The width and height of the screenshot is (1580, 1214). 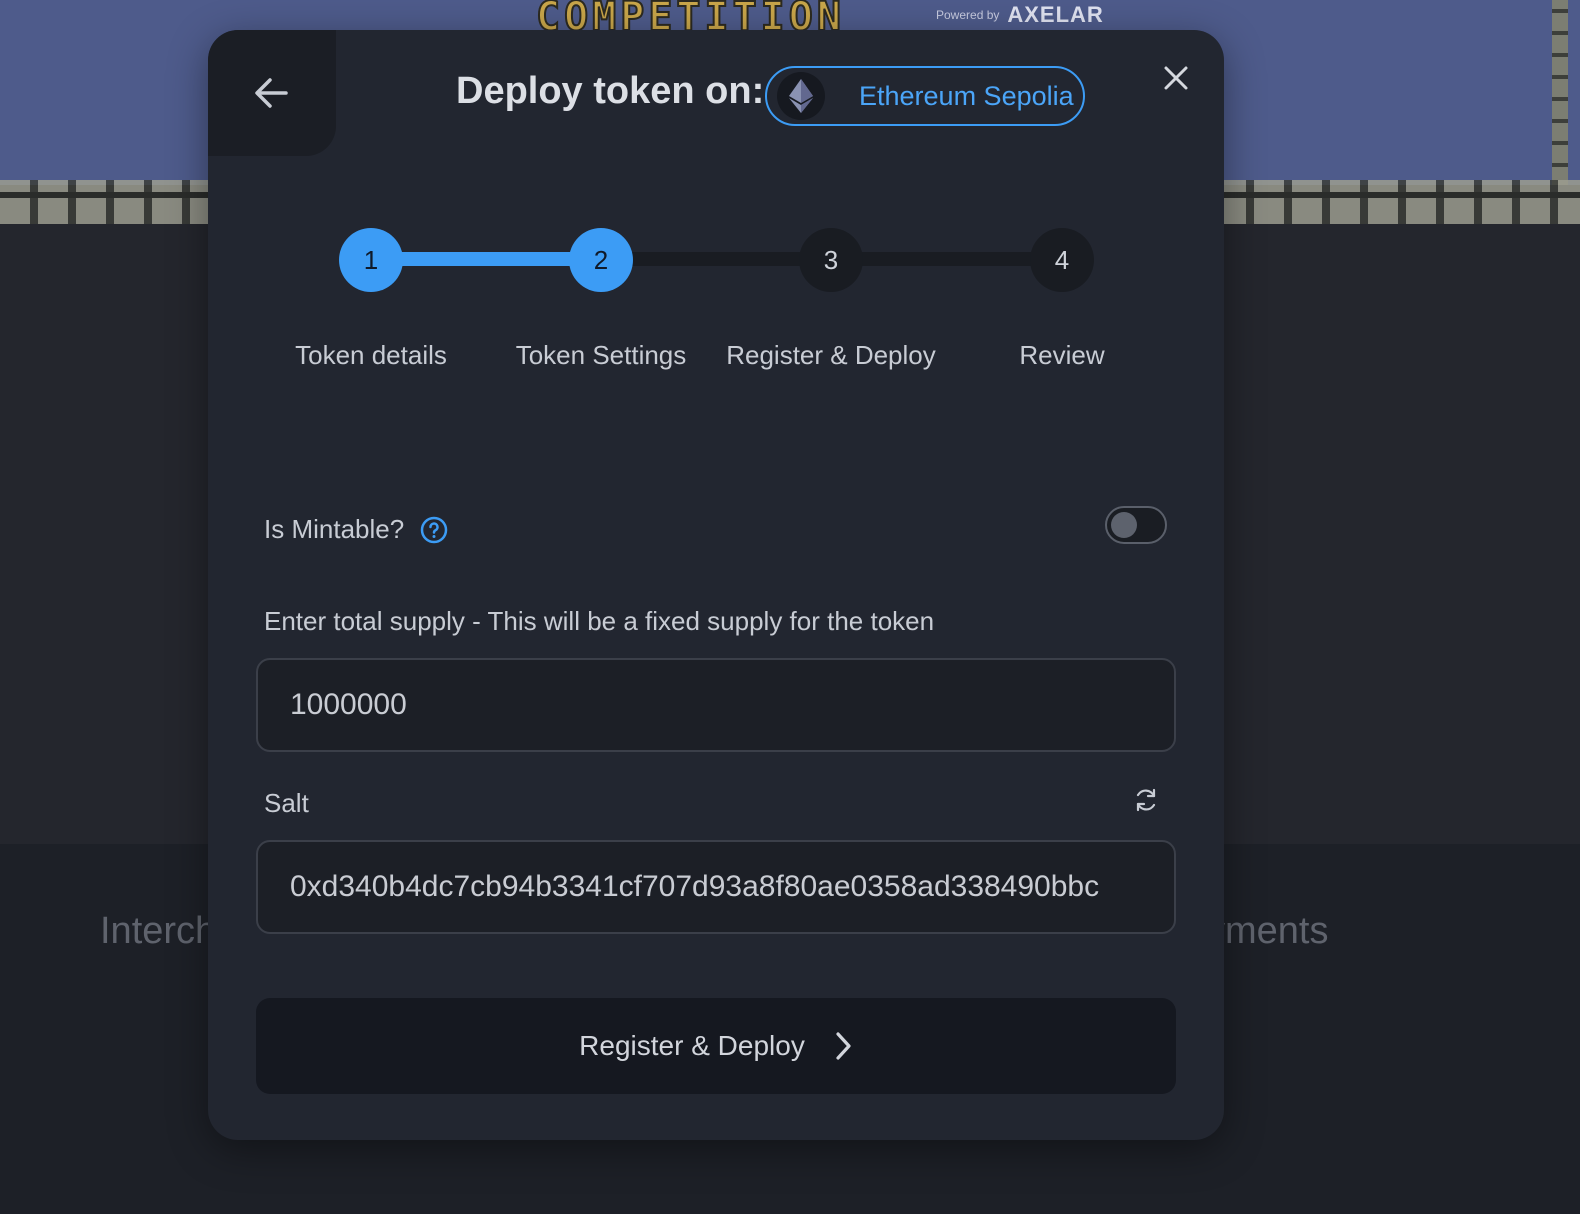 I want to click on help-icon, so click(x=434, y=530).